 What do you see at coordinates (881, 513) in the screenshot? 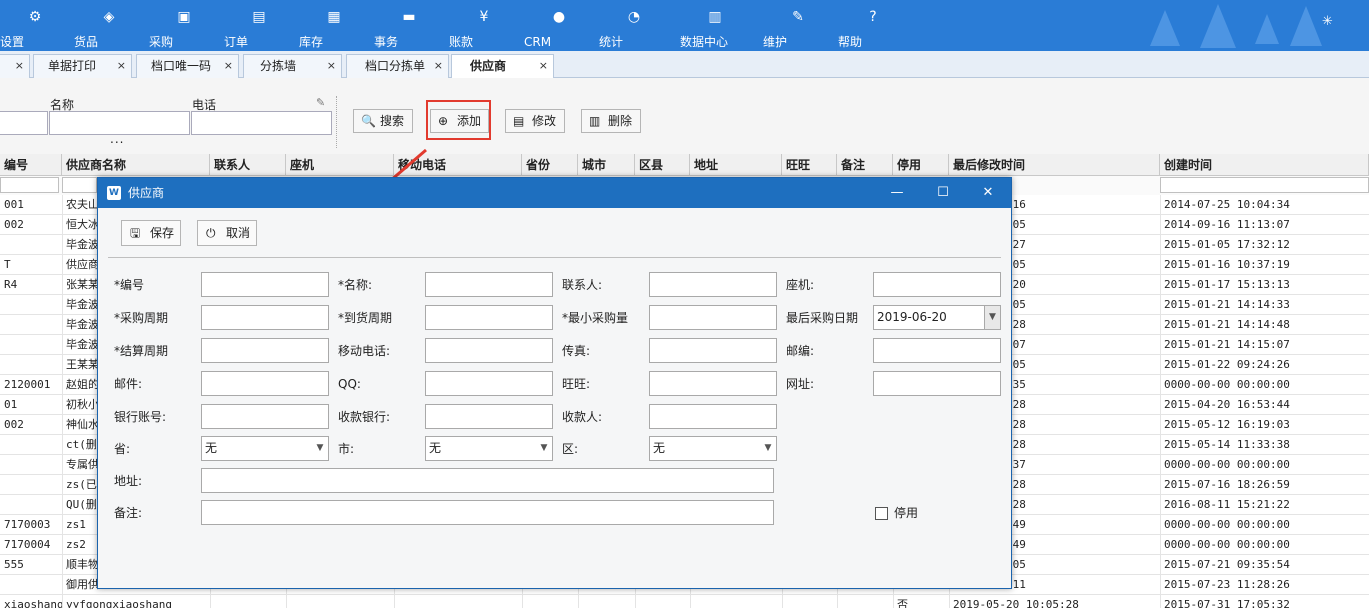
I see `disabled-checkbox` at bounding box center [881, 513].